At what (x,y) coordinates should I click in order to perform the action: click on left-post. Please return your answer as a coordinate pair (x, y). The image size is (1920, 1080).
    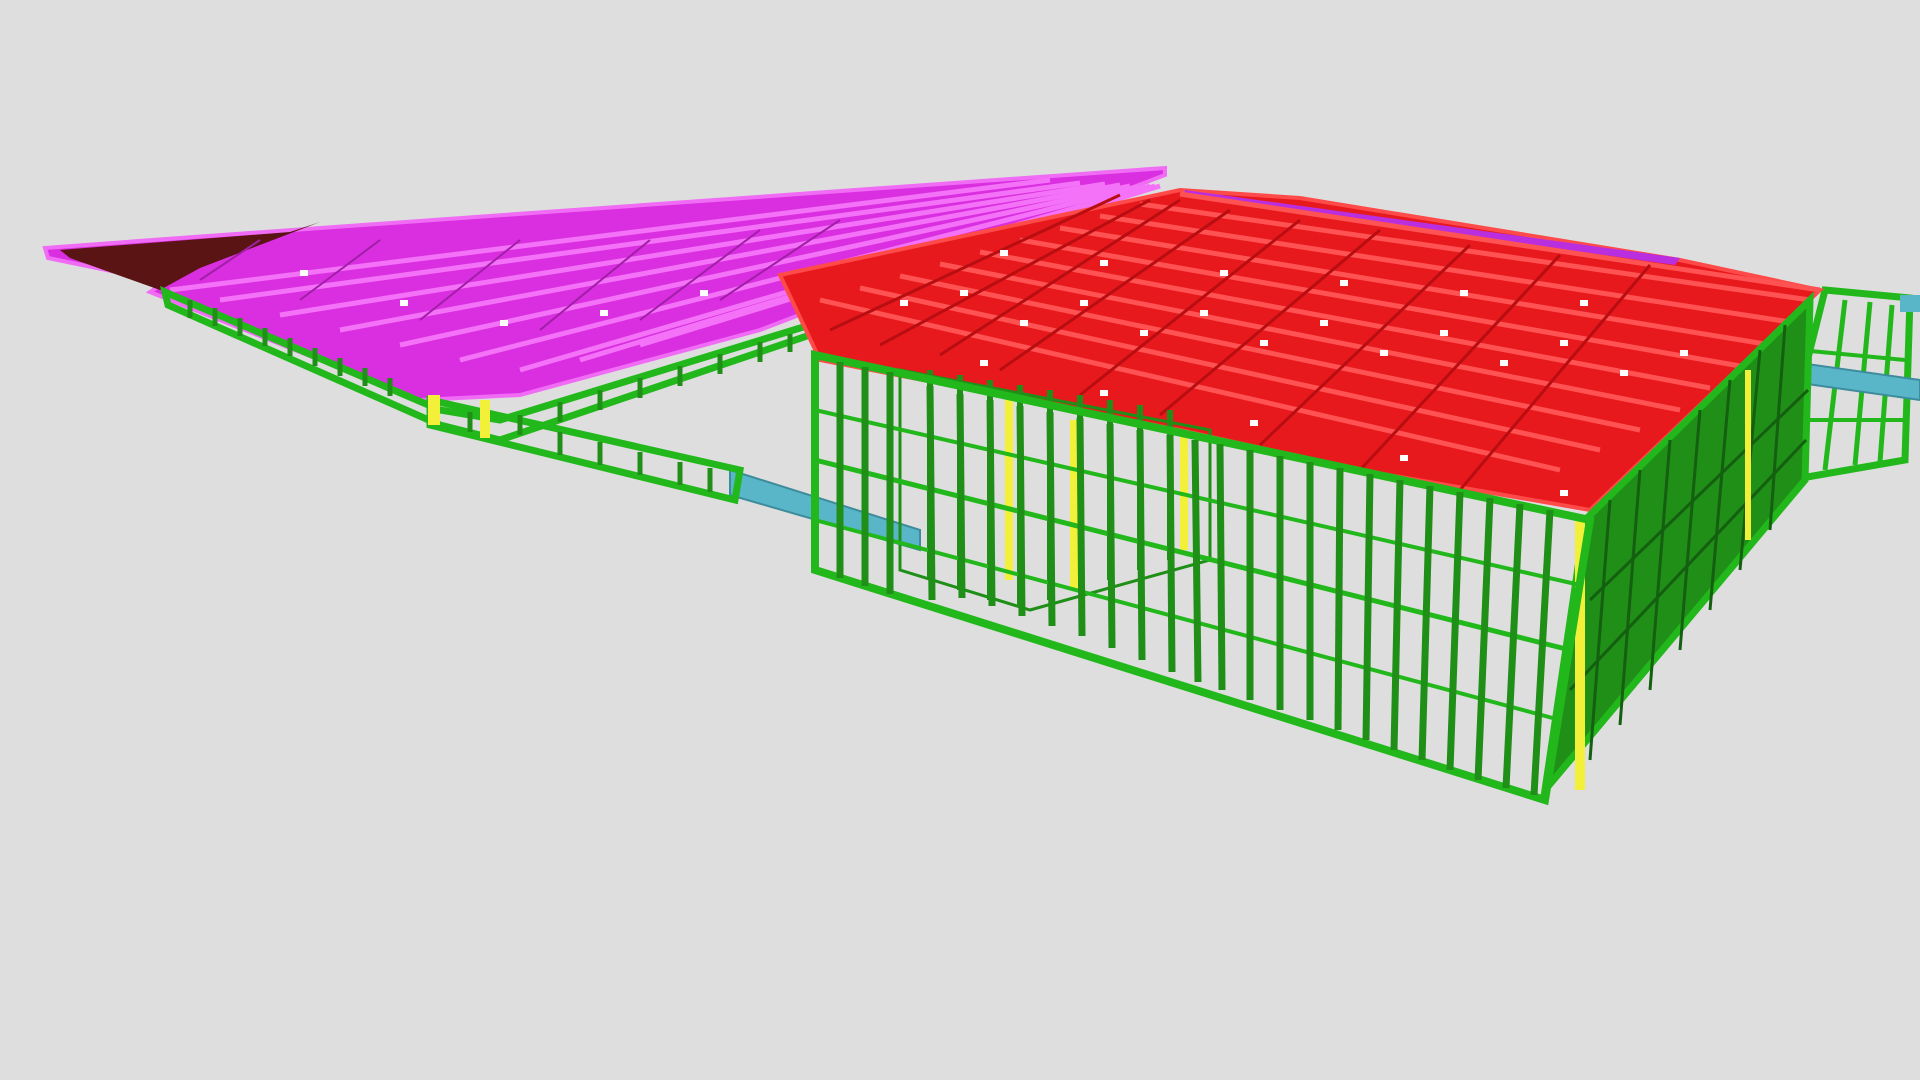
    Looking at the image, I should click on (434, 410).